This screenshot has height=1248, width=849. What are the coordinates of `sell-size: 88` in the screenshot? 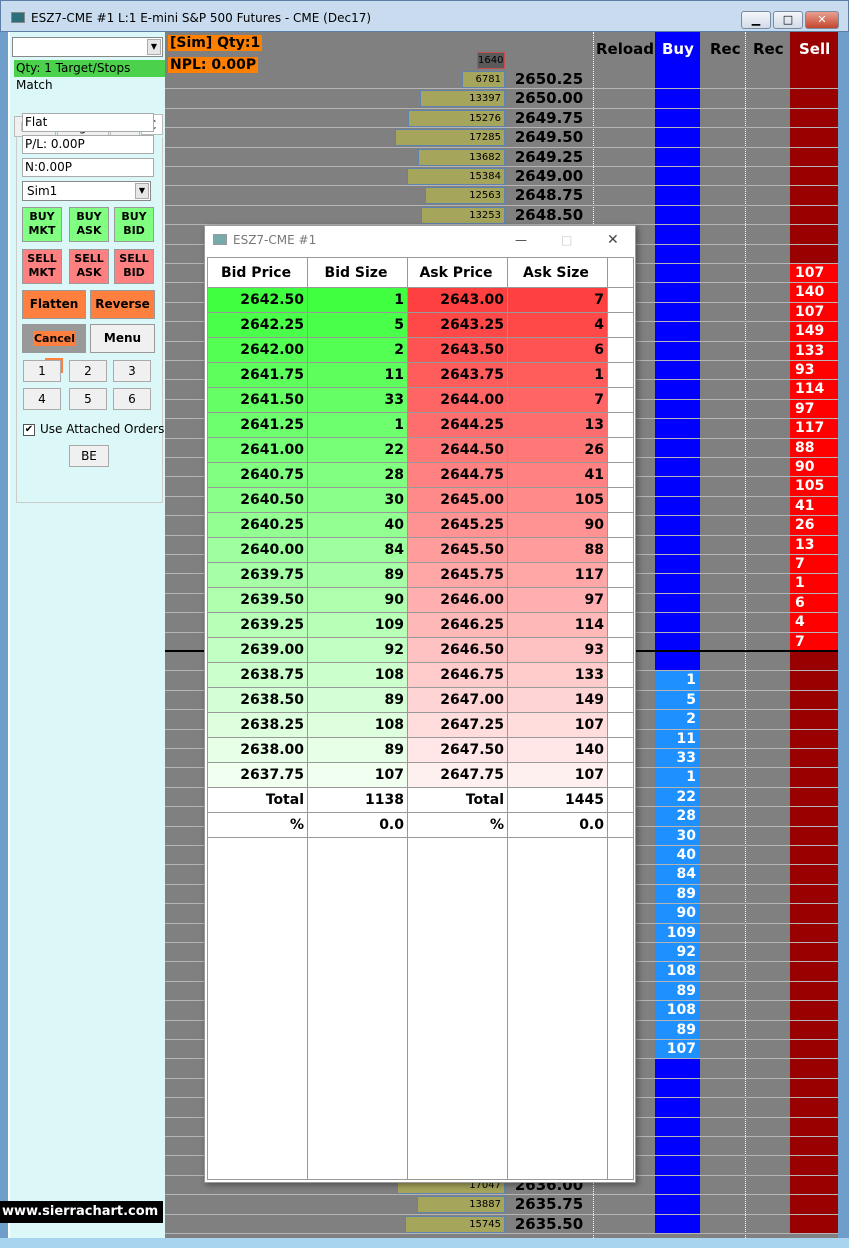 It's located at (814, 448).